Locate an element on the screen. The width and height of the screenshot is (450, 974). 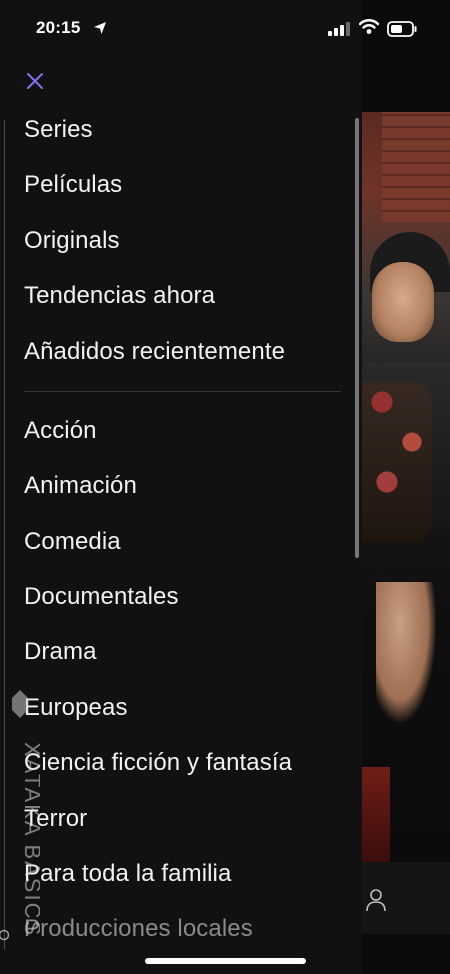
genre-item-producciones-locales: Producciones locales is located at coordinates (138, 929).